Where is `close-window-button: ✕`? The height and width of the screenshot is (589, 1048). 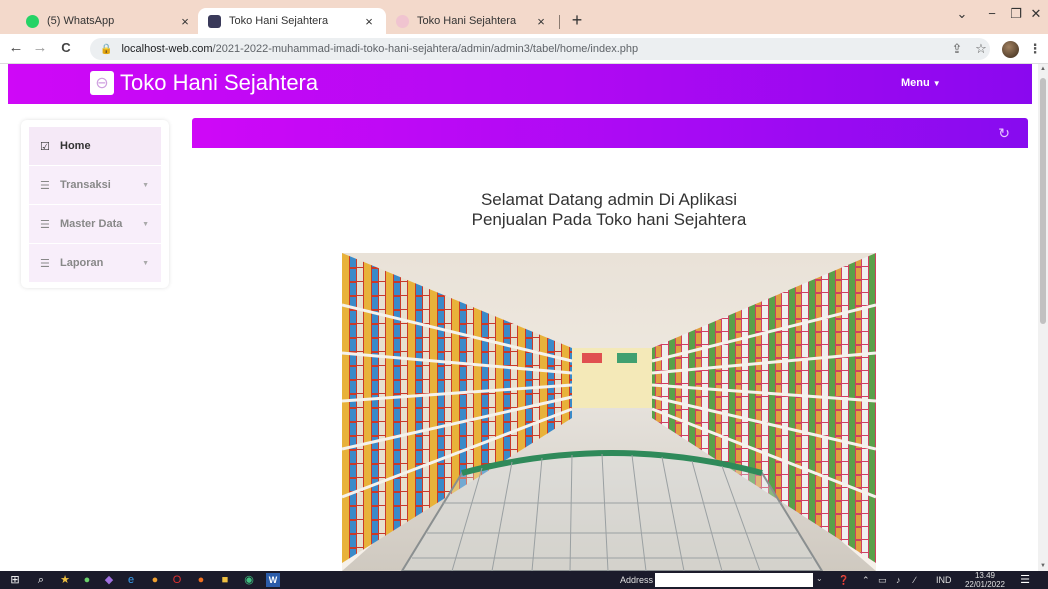
close-window-button: ✕ is located at coordinates (1036, 14).